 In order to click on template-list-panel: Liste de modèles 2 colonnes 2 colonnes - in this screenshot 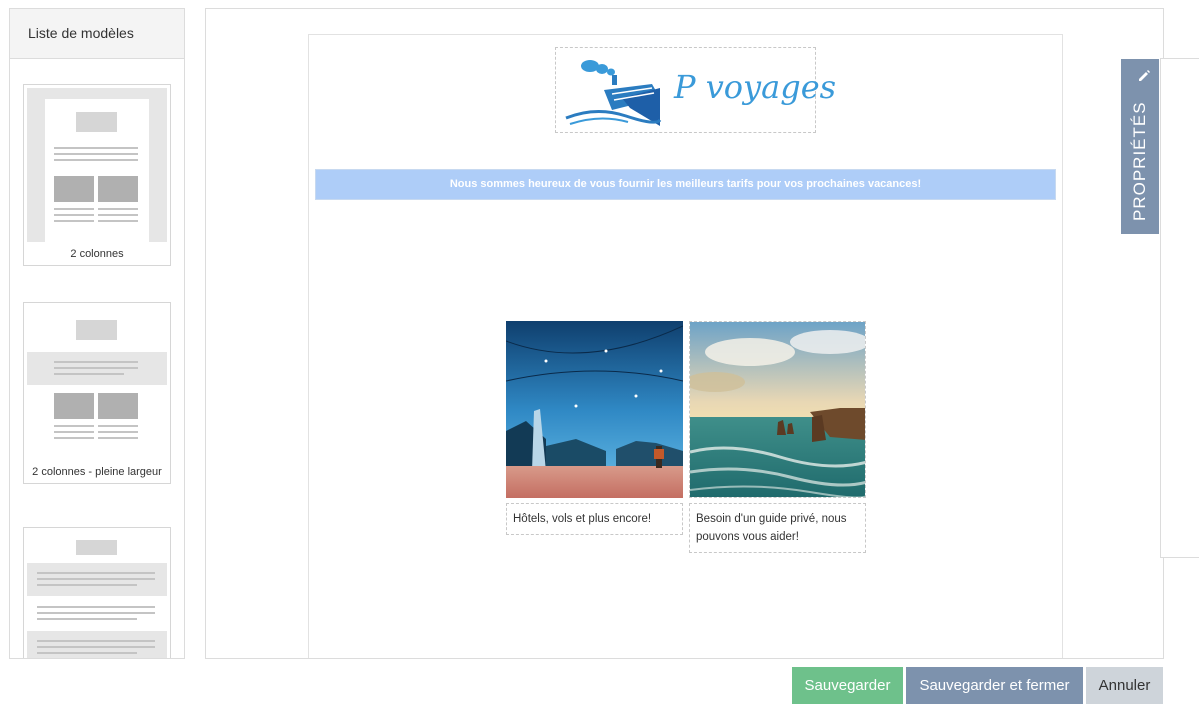, I will do `click(97, 333)`.